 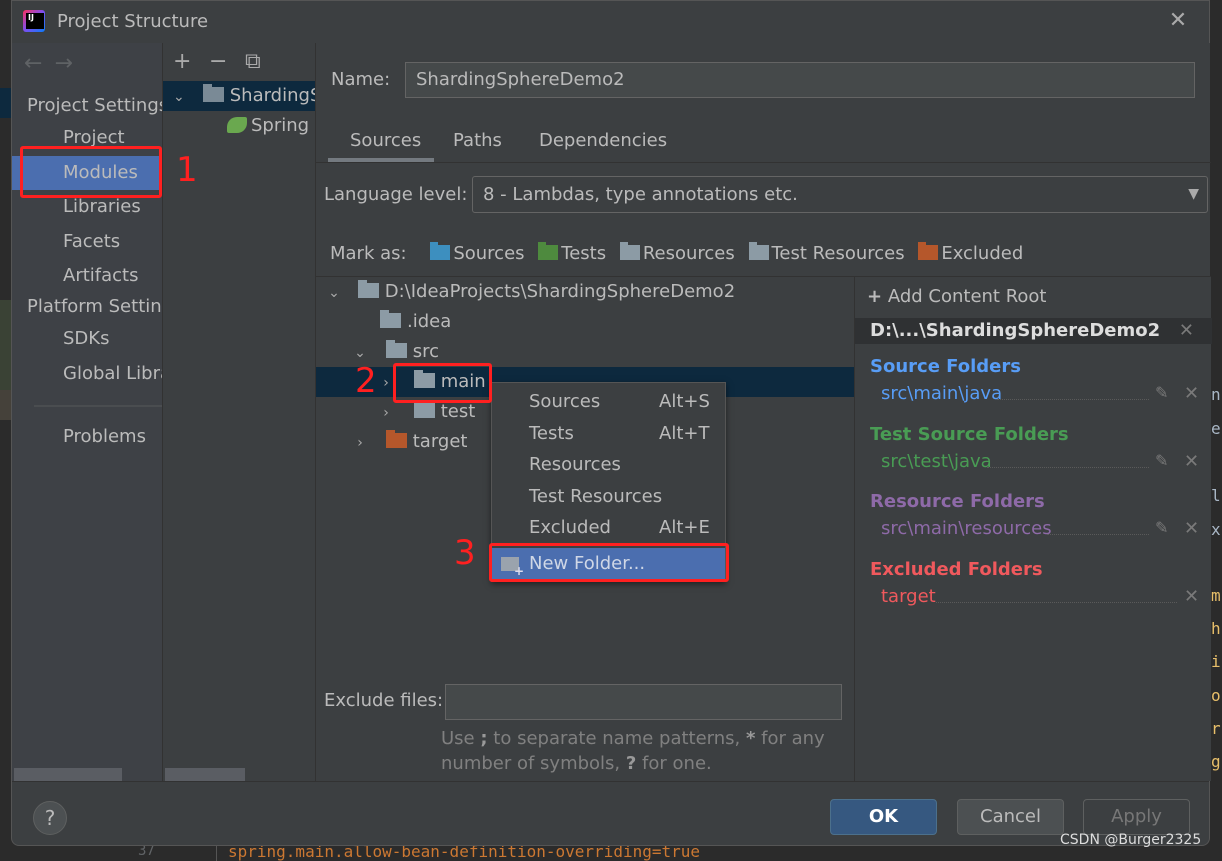 I want to click on add-content-root-button: + Add Content Root, so click(x=957, y=296).